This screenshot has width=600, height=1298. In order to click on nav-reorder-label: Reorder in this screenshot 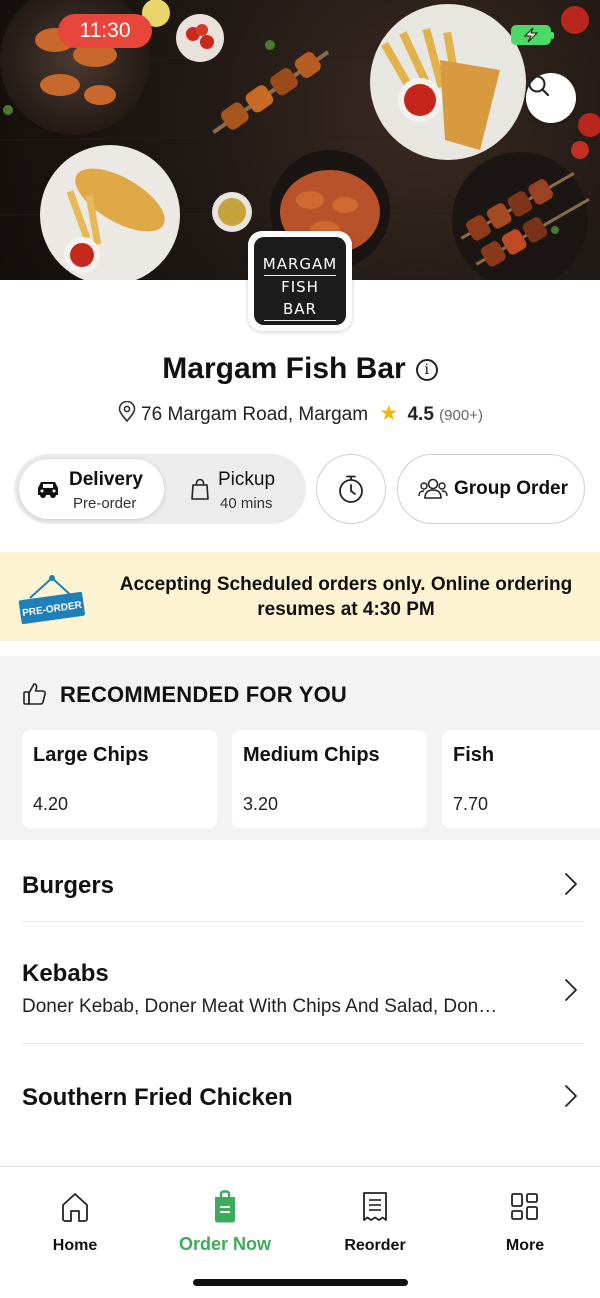, I will do `click(375, 1245)`.